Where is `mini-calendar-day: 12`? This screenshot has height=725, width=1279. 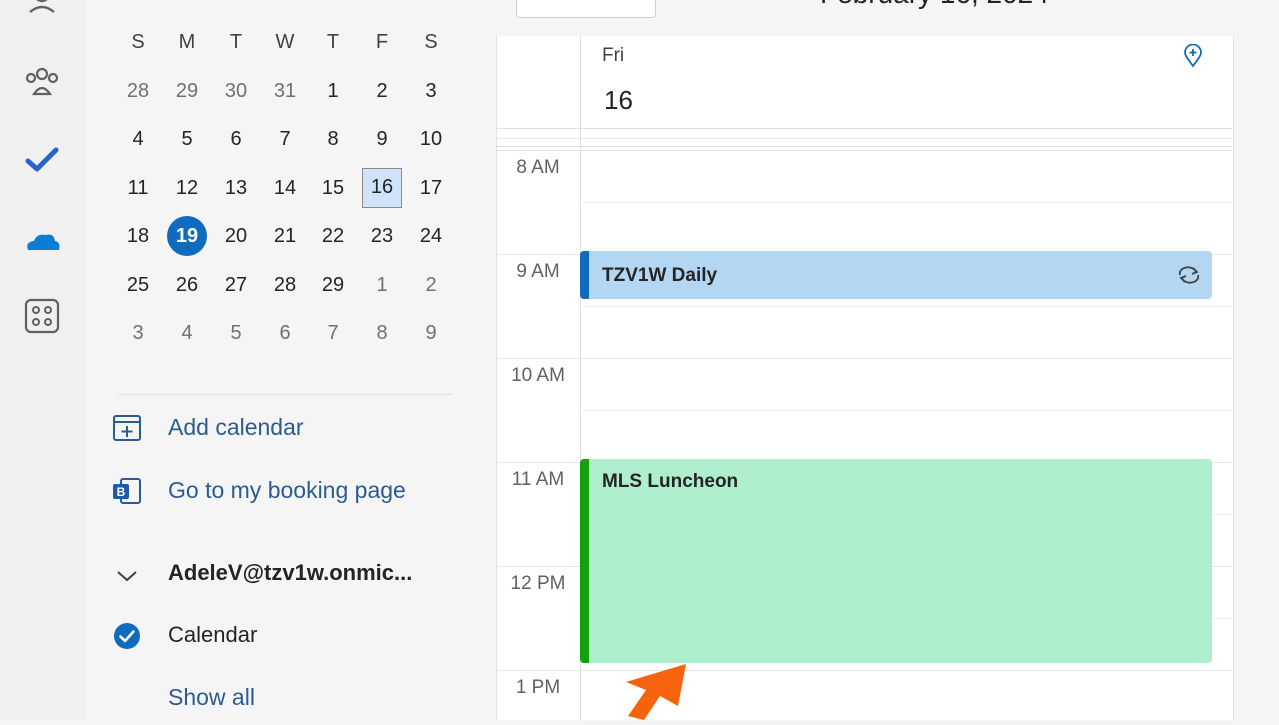 mini-calendar-day: 12 is located at coordinates (187, 188).